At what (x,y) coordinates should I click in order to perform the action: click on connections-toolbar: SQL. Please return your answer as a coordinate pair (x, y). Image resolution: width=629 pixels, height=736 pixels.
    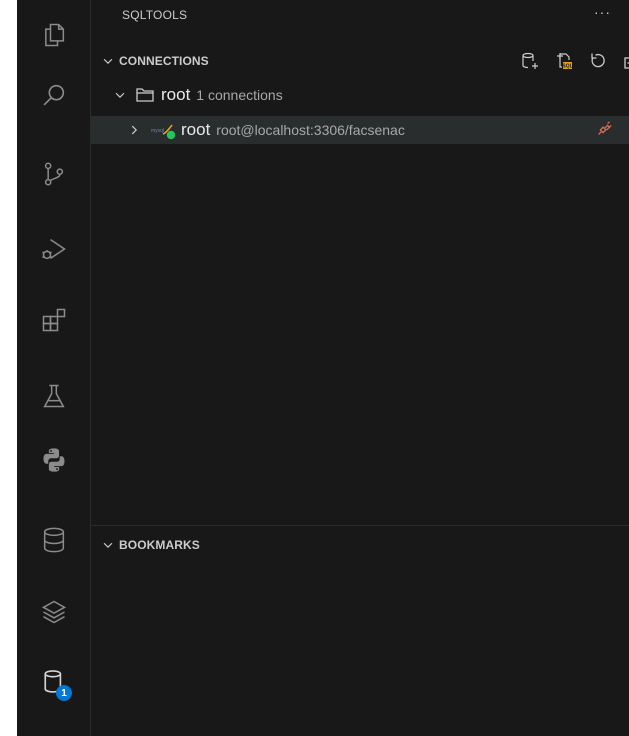
    Looking at the image, I should click on (574, 61).